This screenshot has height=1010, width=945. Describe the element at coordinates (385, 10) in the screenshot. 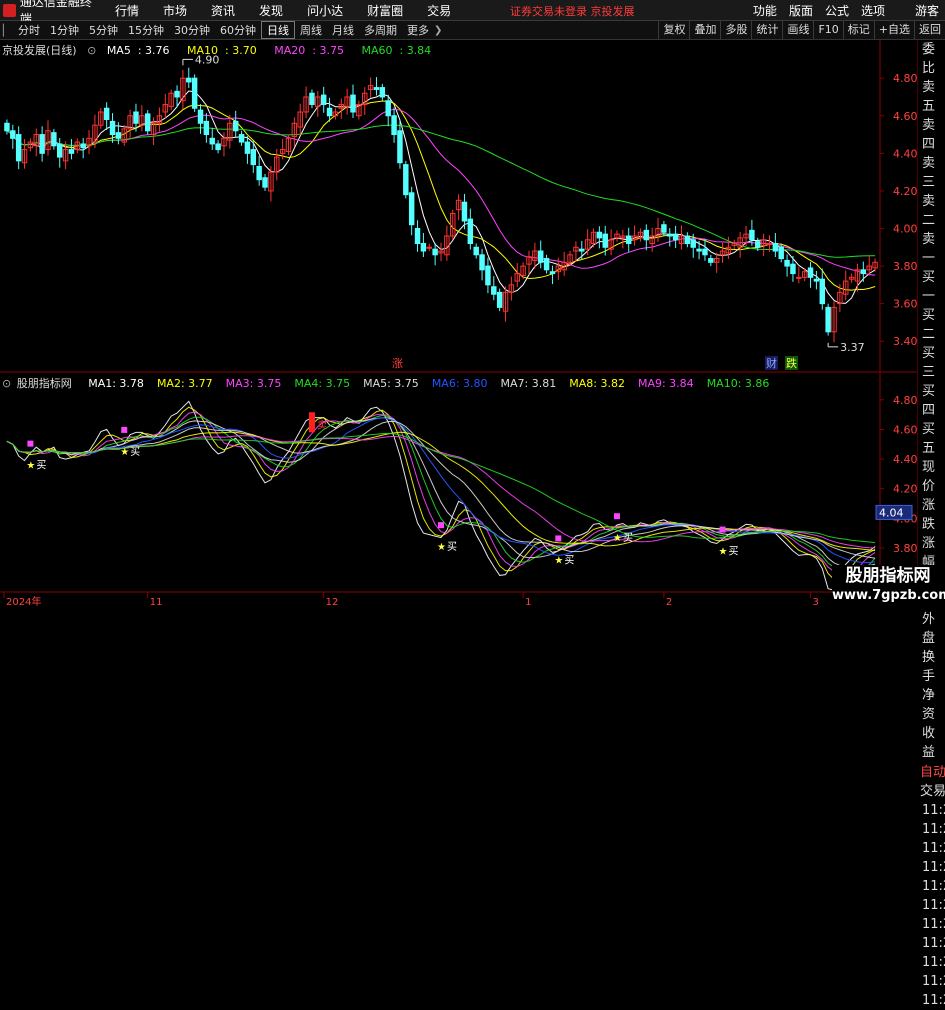

I see `menu-wealth: 财富圈` at that location.